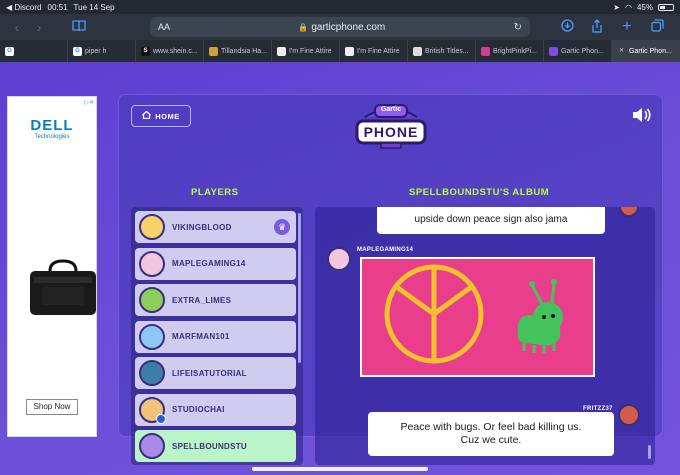 This screenshot has height=475, width=680. I want to click on address-bar: AA 🔒 garticphone.com ↻, so click(340, 27).